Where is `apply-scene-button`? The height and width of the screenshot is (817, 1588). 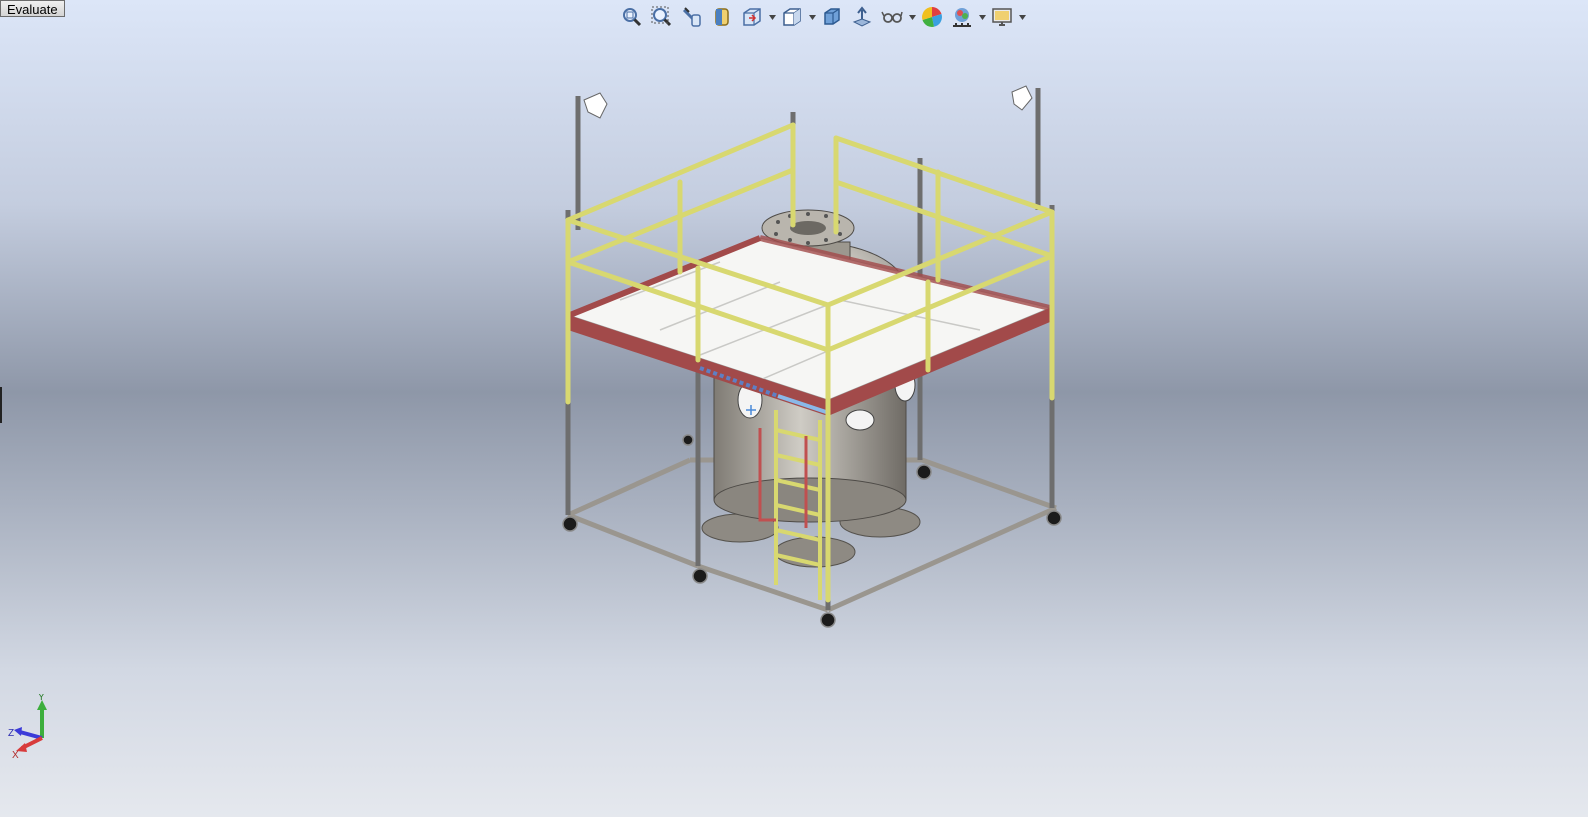 apply-scene-button is located at coordinates (892, 17).